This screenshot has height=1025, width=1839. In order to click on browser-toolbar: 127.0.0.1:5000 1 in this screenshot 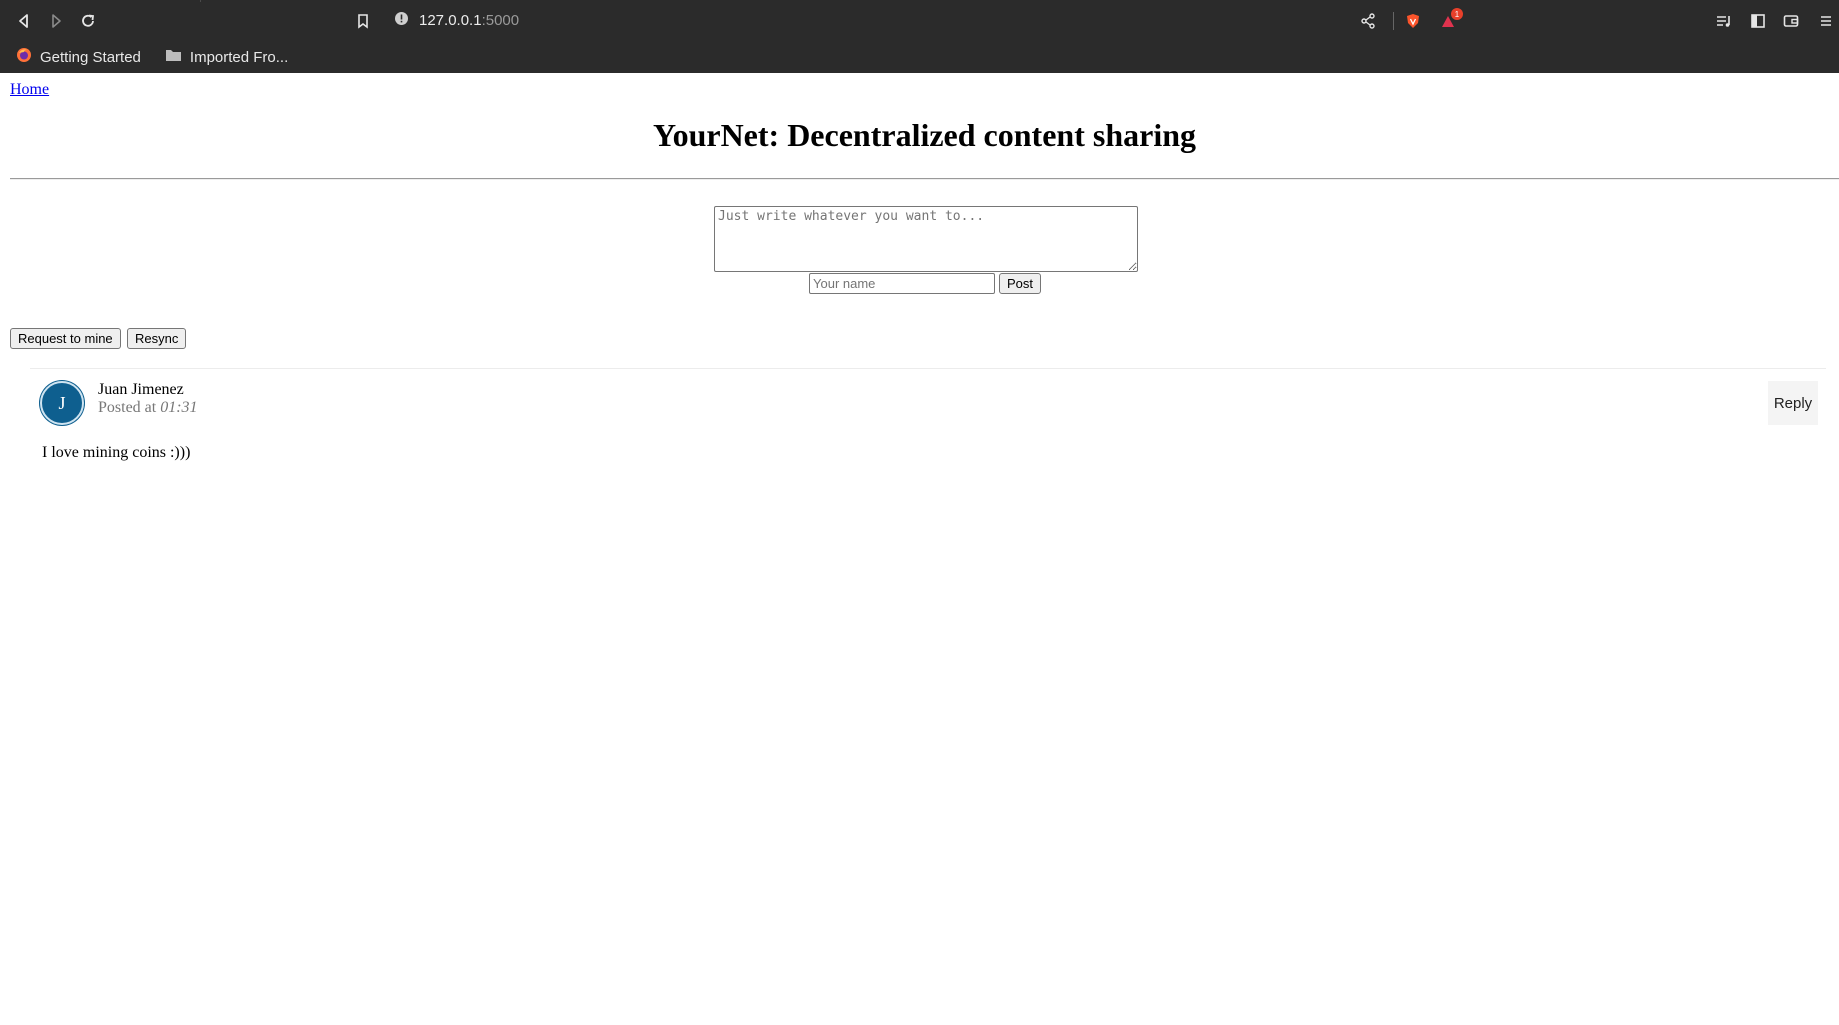, I will do `click(919, 20)`.